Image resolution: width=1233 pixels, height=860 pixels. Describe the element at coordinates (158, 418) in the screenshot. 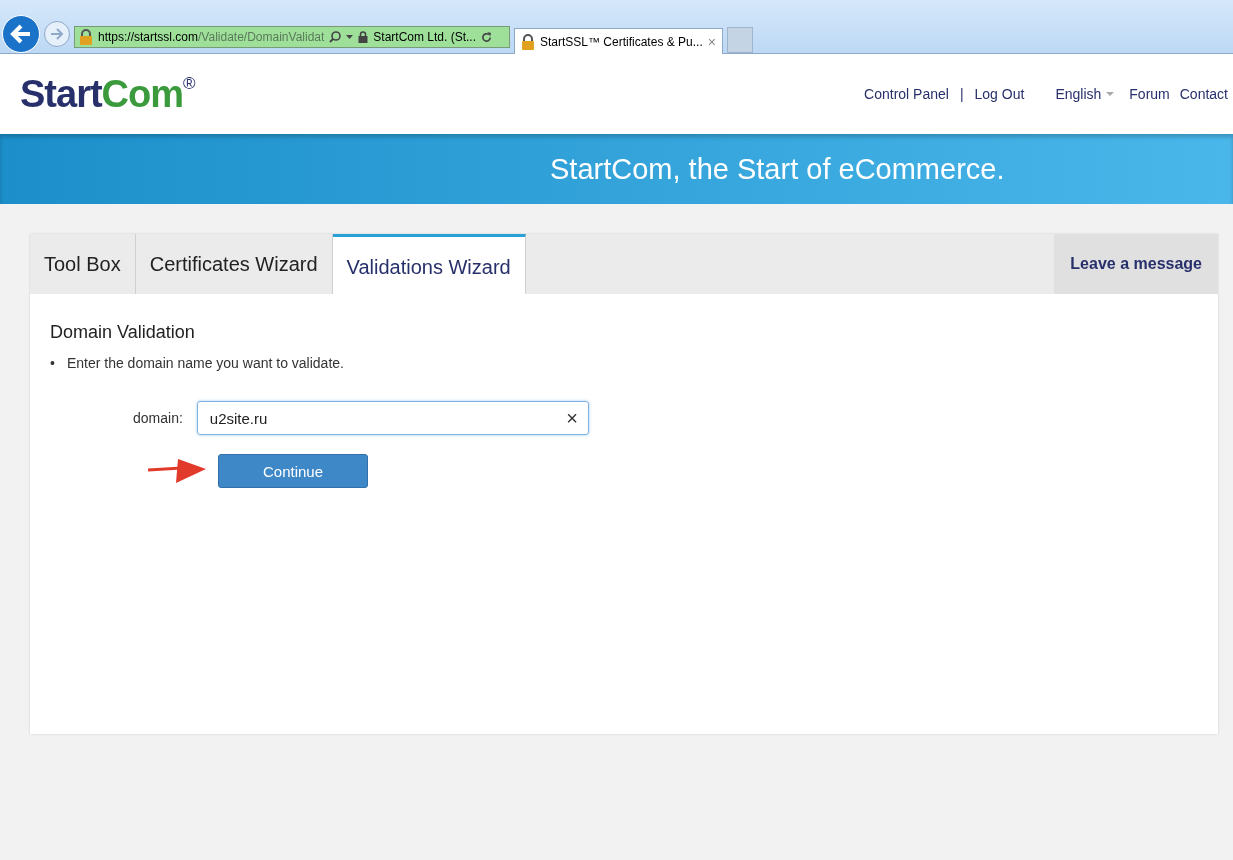

I see `field-label: domain:` at that location.